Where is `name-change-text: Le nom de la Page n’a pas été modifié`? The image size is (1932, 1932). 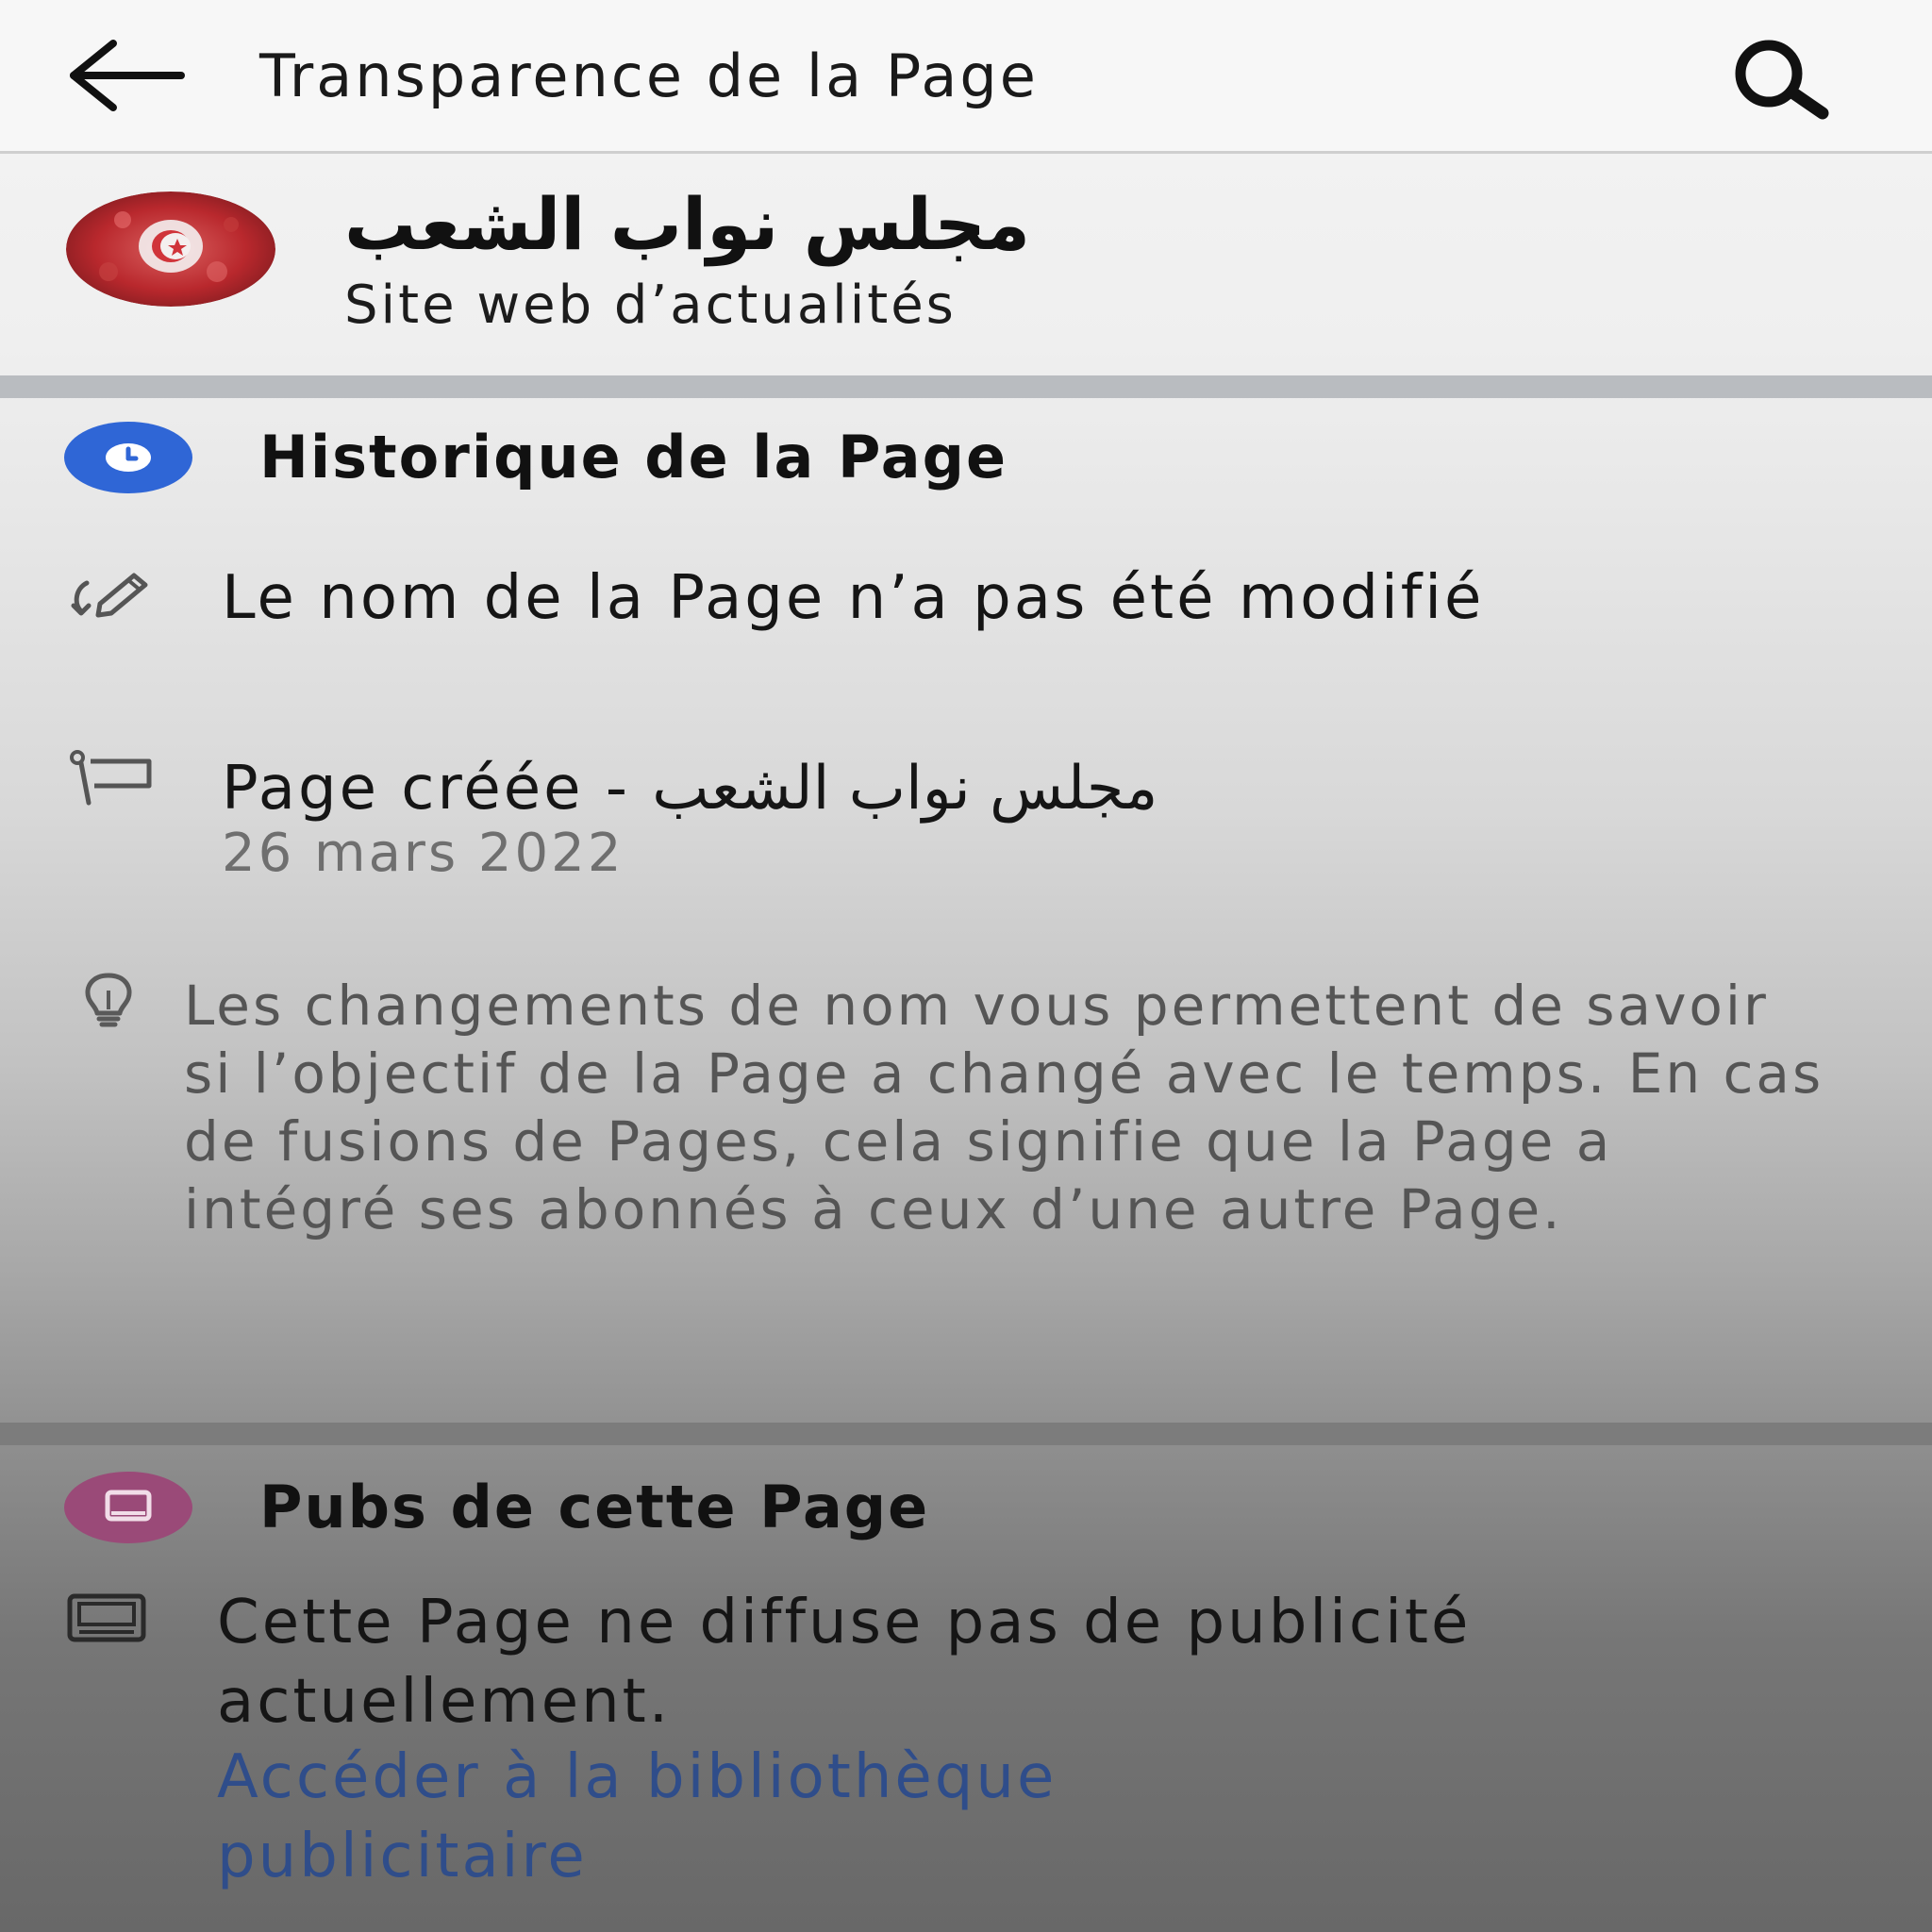
name-change-text: Le nom de la Page n’a pas été modifié is located at coordinates (854, 598).